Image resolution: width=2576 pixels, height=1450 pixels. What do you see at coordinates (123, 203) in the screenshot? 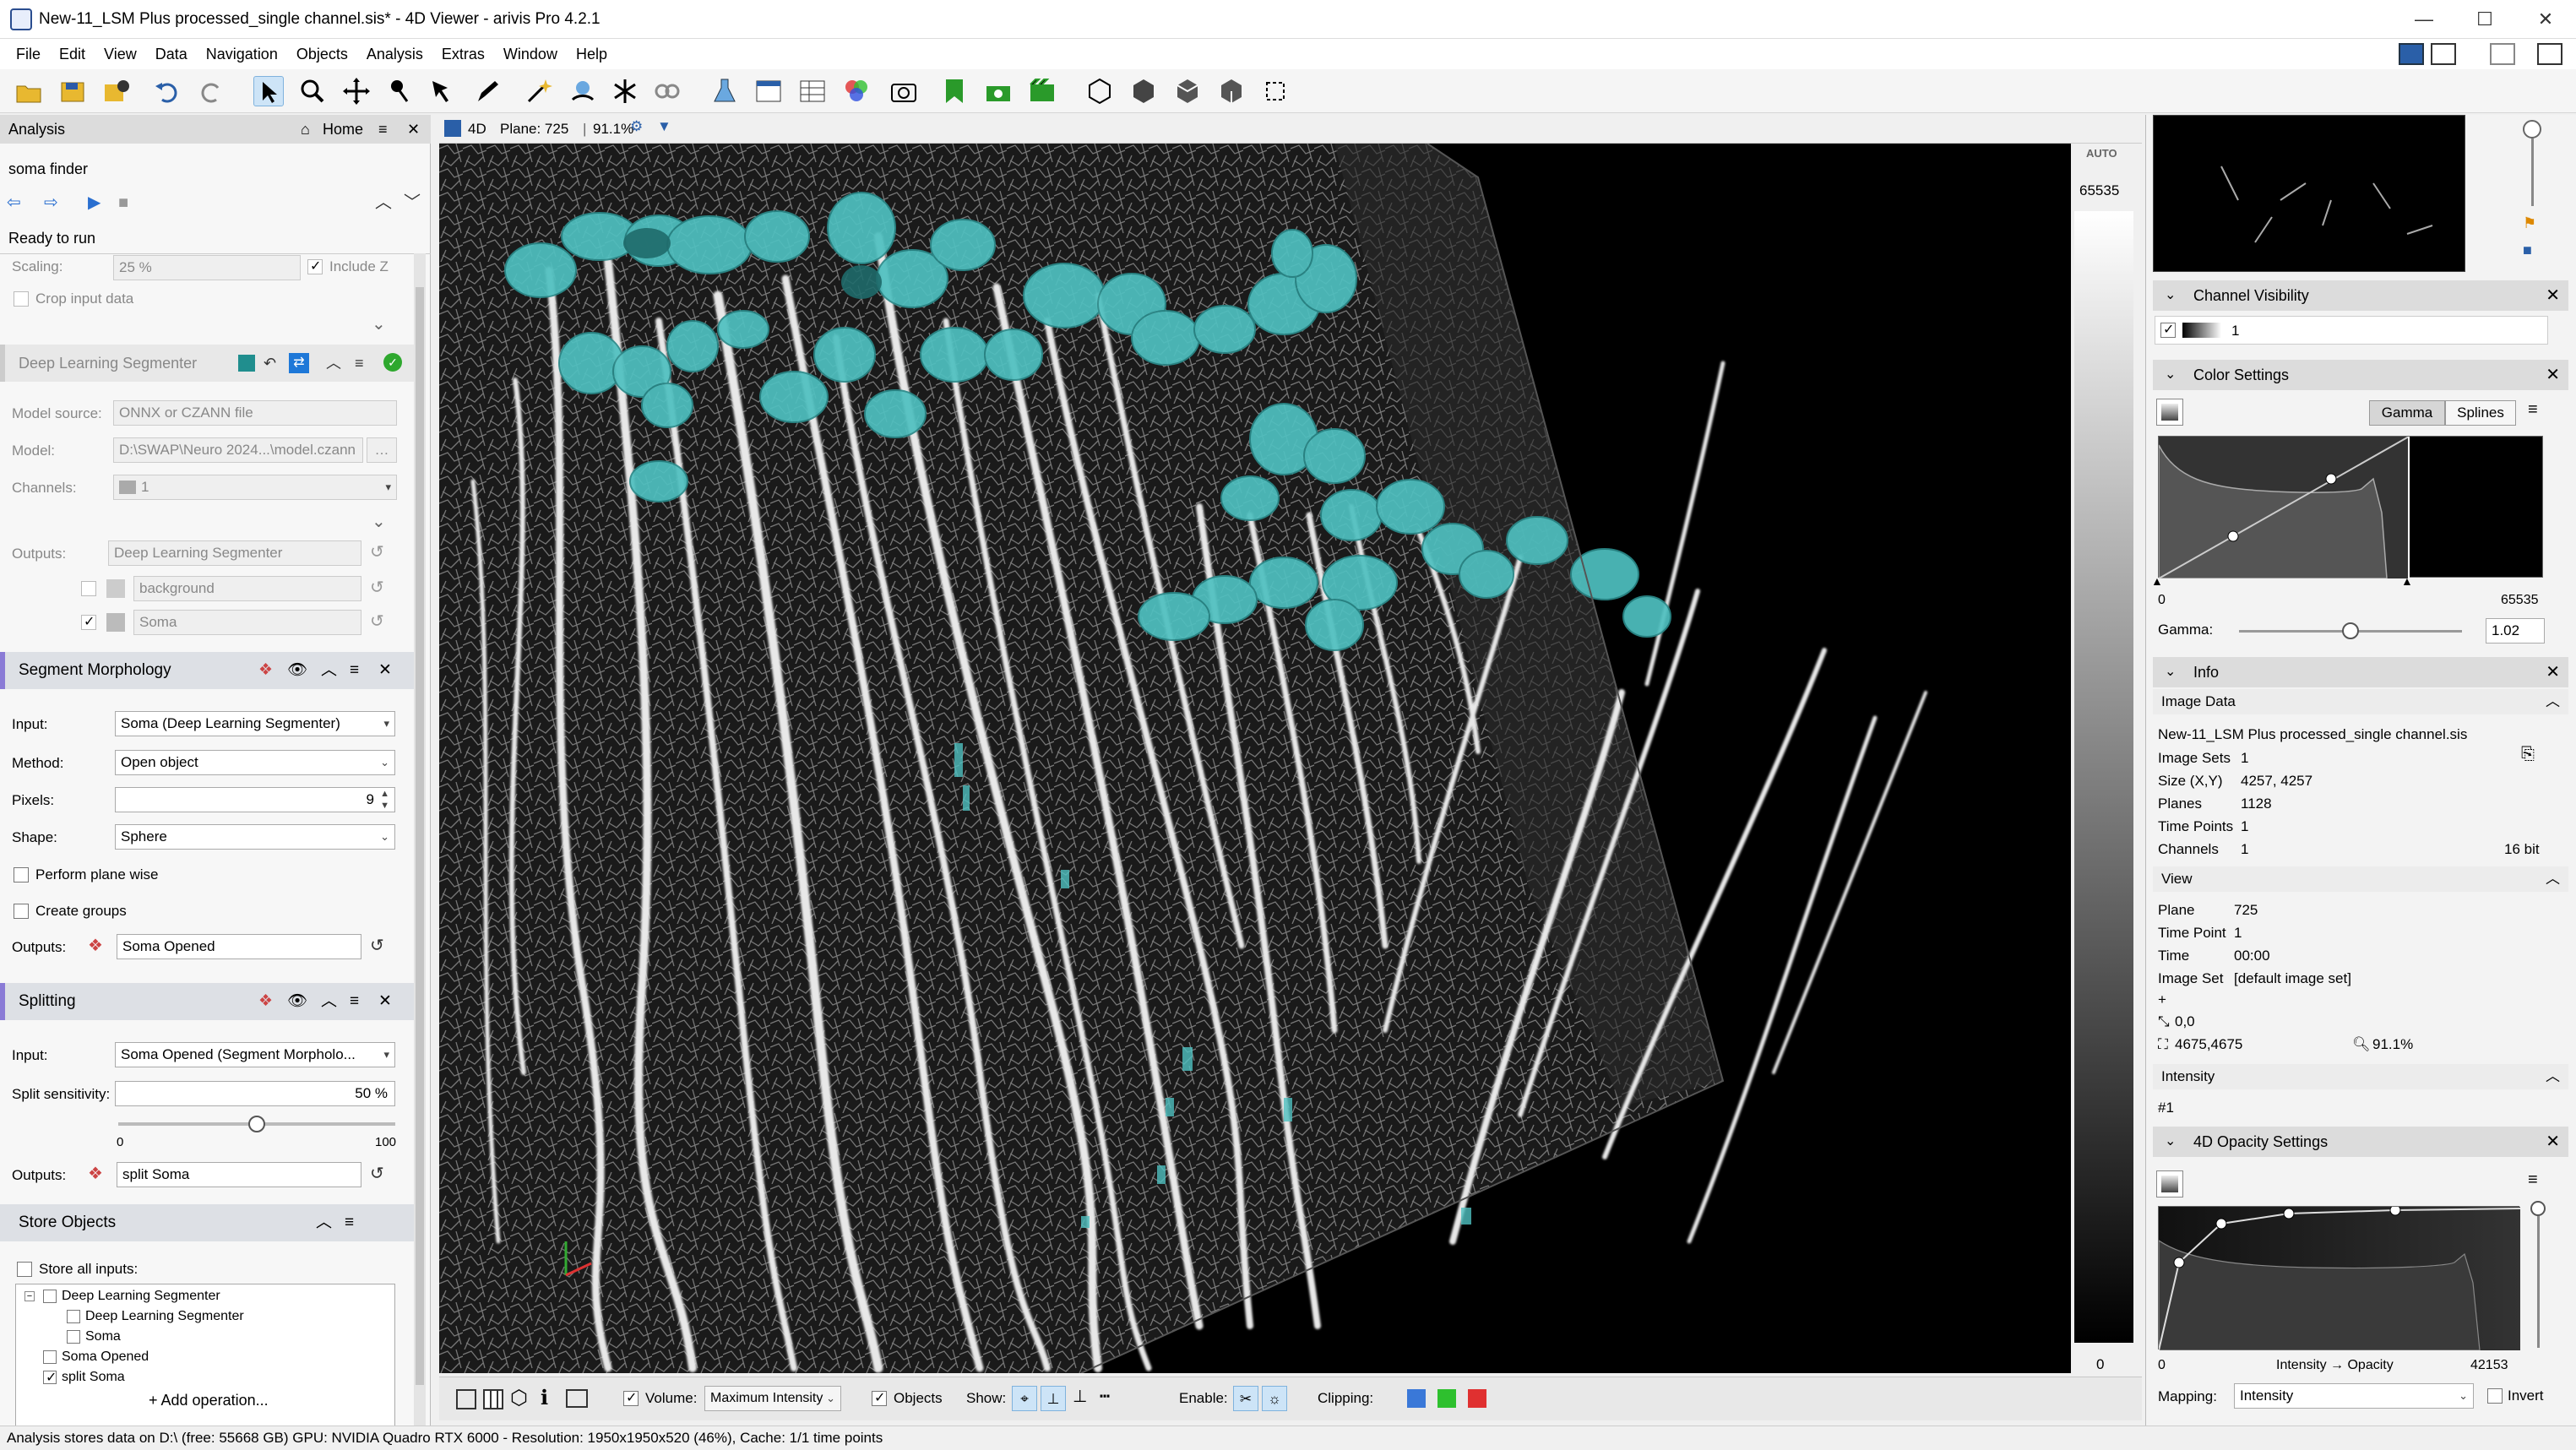
I see `stop-icon: ■` at bounding box center [123, 203].